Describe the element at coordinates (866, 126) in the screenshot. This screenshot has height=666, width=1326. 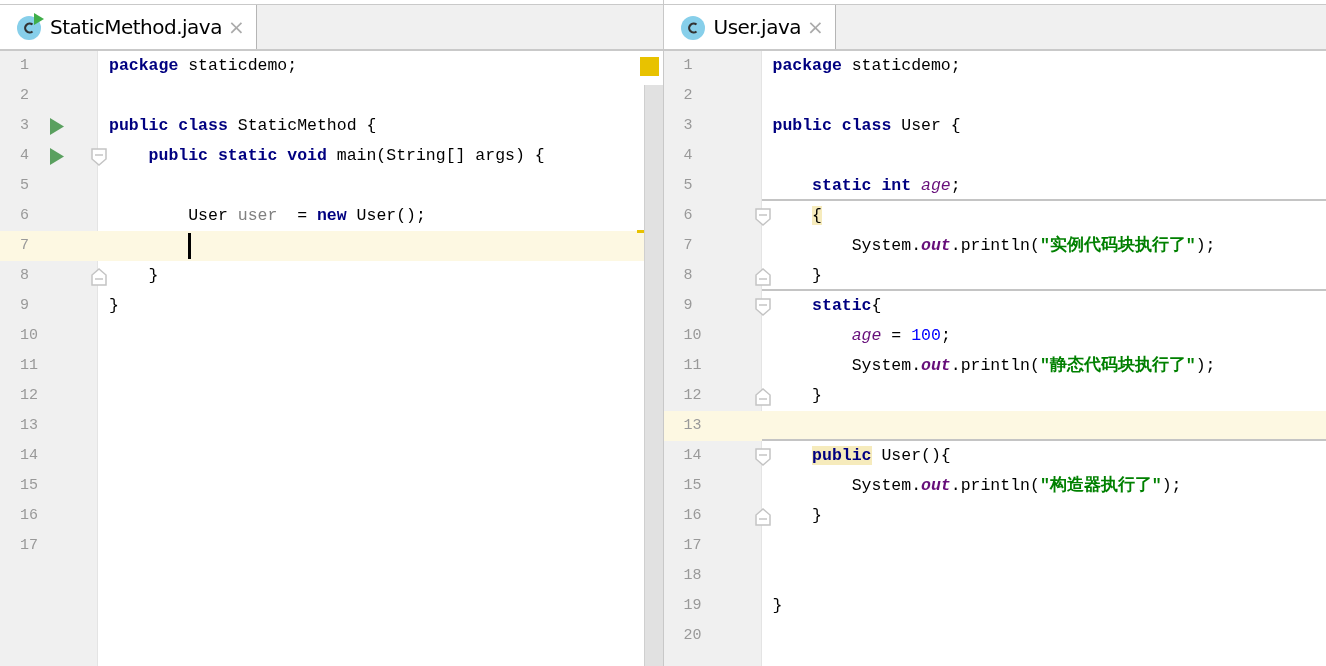
I see `code-line: public class User {` at that location.